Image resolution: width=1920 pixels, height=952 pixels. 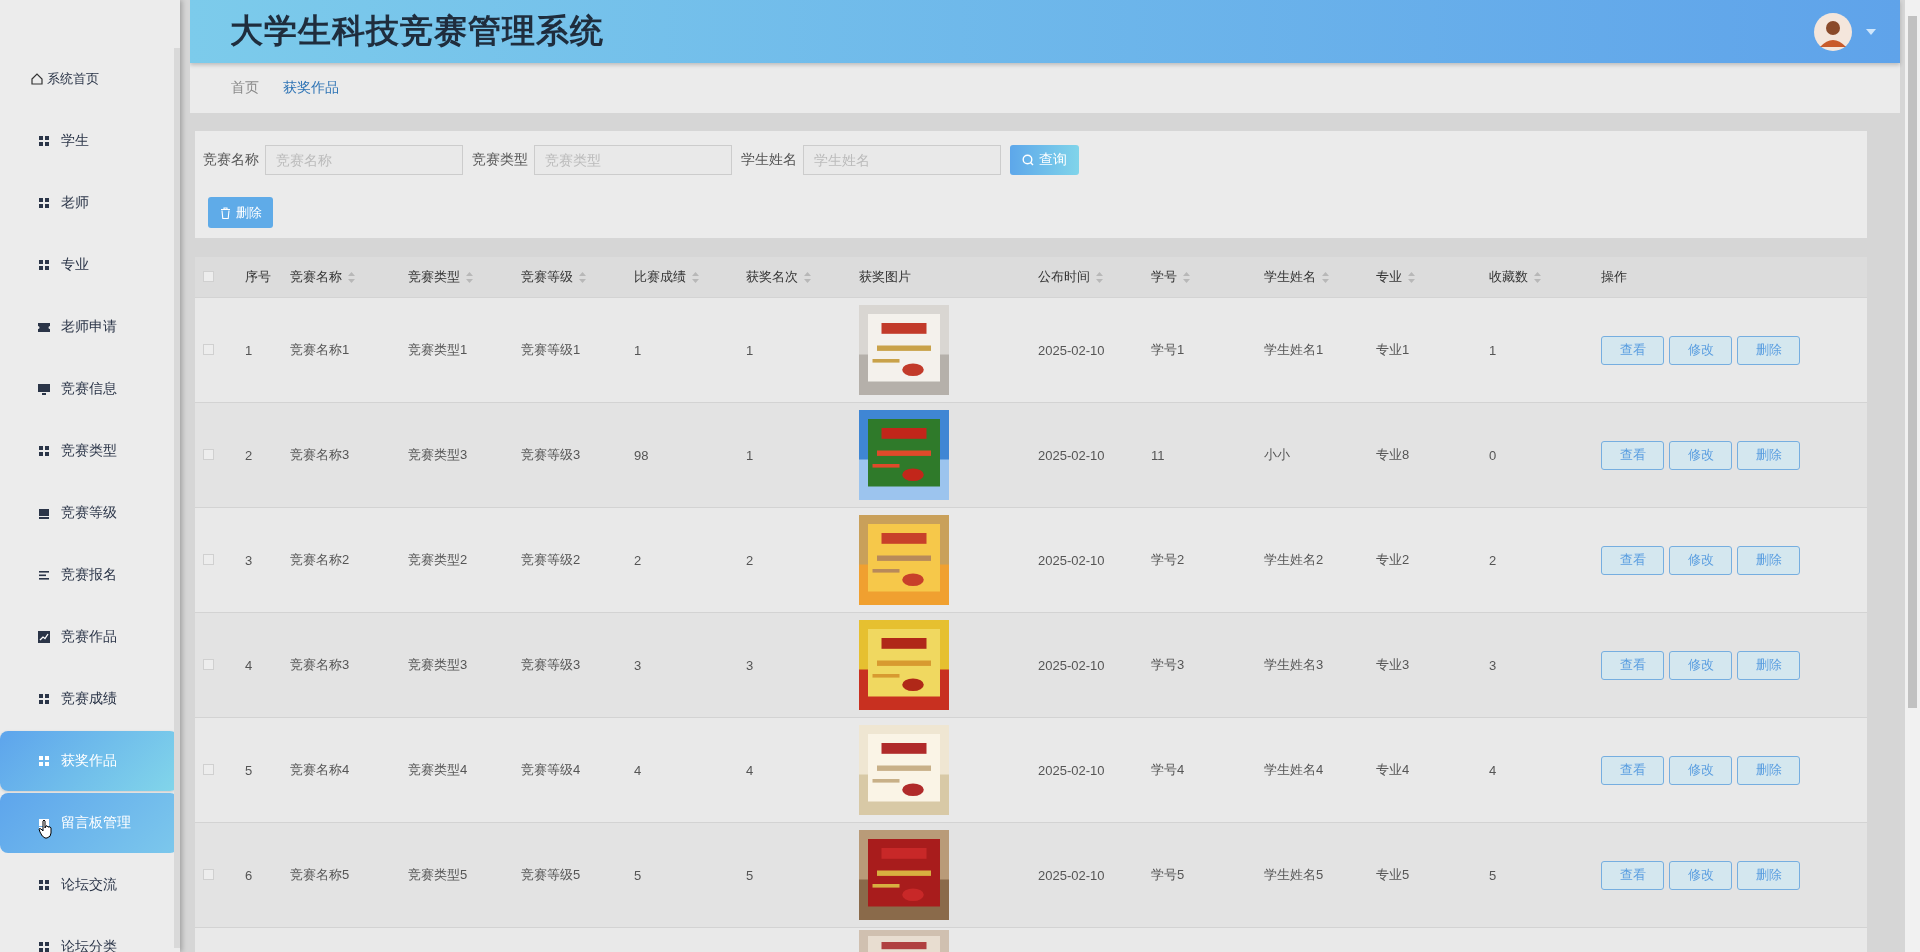 What do you see at coordinates (89, 389) in the screenshot?
I see `sidebar-item: 竞赛信息` at bounding box center [89, 389].